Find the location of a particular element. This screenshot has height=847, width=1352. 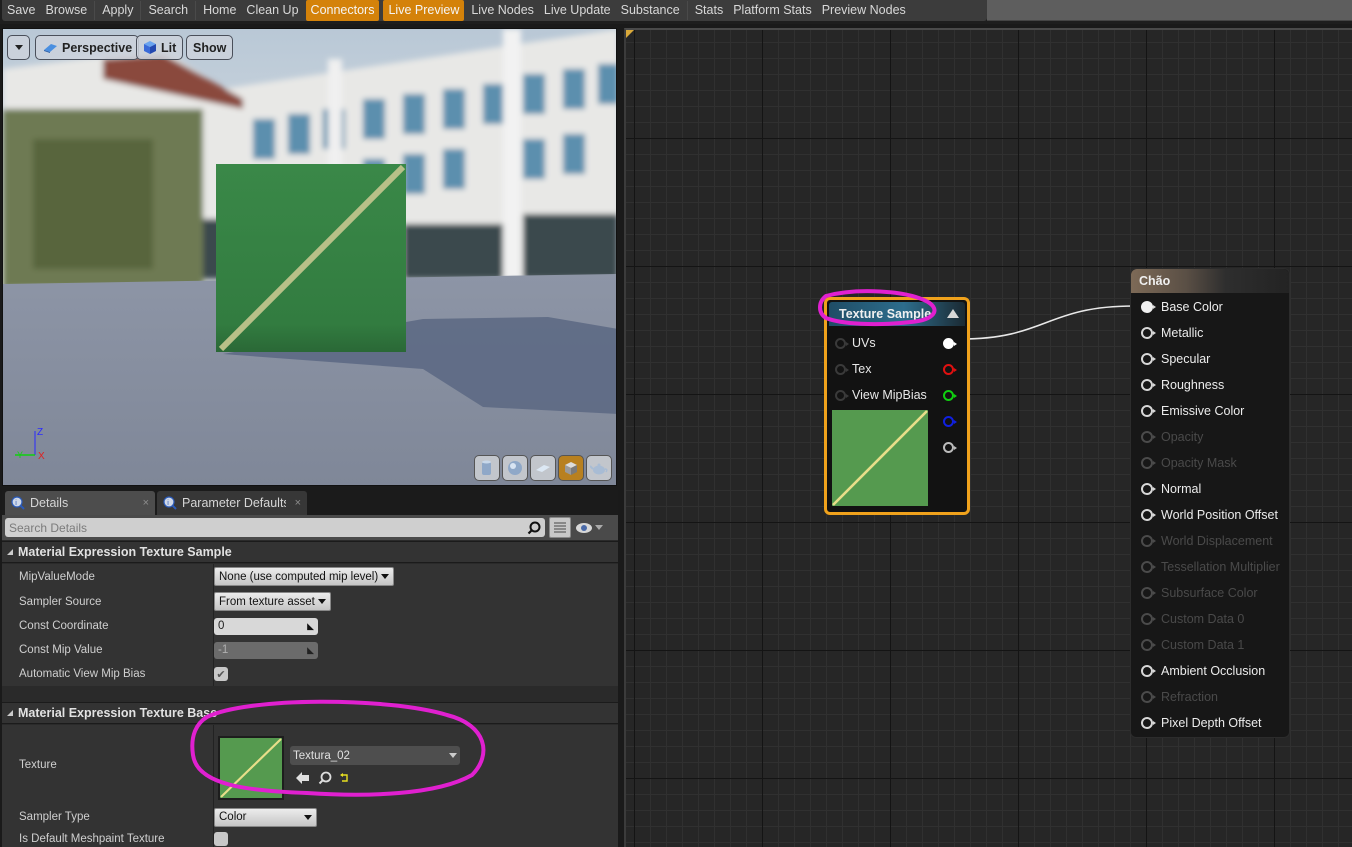

sampler-type-dropdown: Color is located at coordinates (265, 817).